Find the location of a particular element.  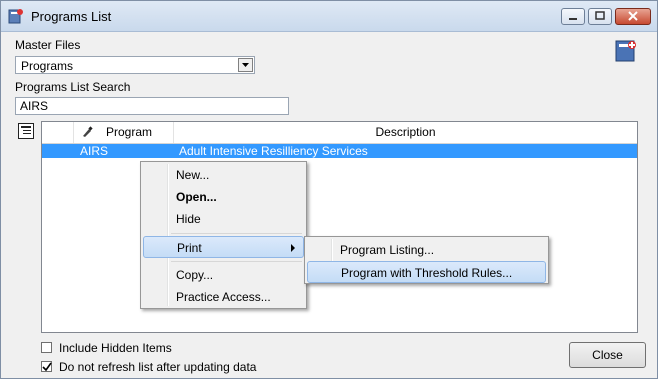

no-refresh-label: Do not refresh list after updating data is located at coordinates (158, 367).